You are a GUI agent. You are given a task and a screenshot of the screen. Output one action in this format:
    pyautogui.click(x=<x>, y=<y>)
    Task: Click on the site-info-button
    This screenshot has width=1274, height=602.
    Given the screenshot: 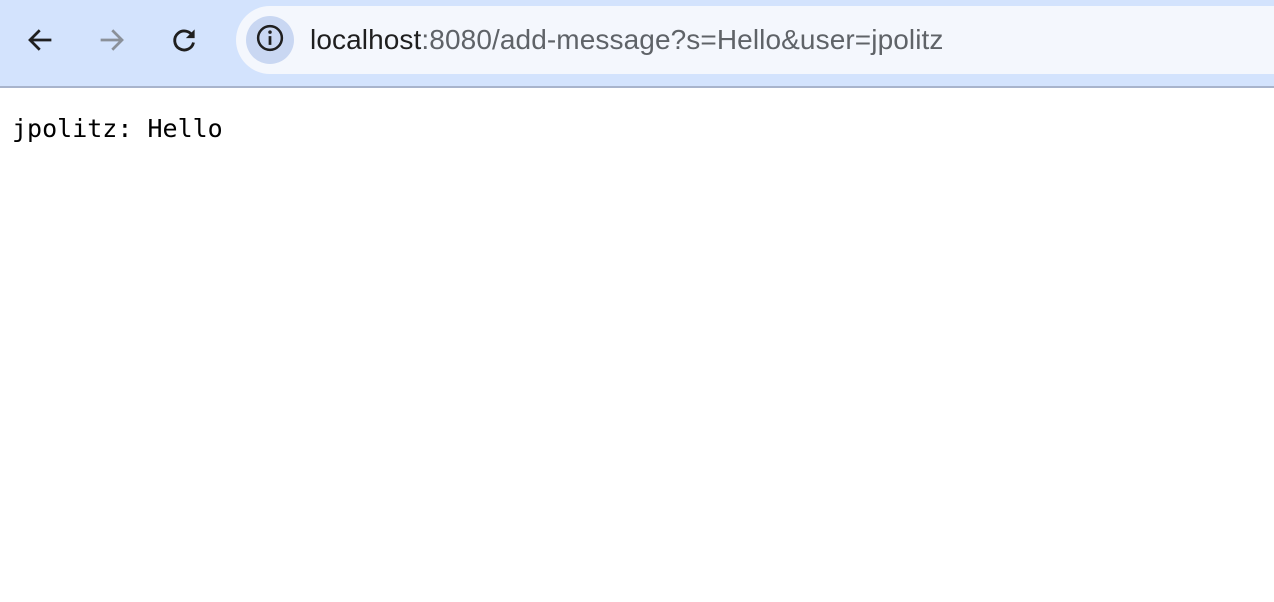 What is the action you would take?
    pyautogui.click(x=270, y=40)
    